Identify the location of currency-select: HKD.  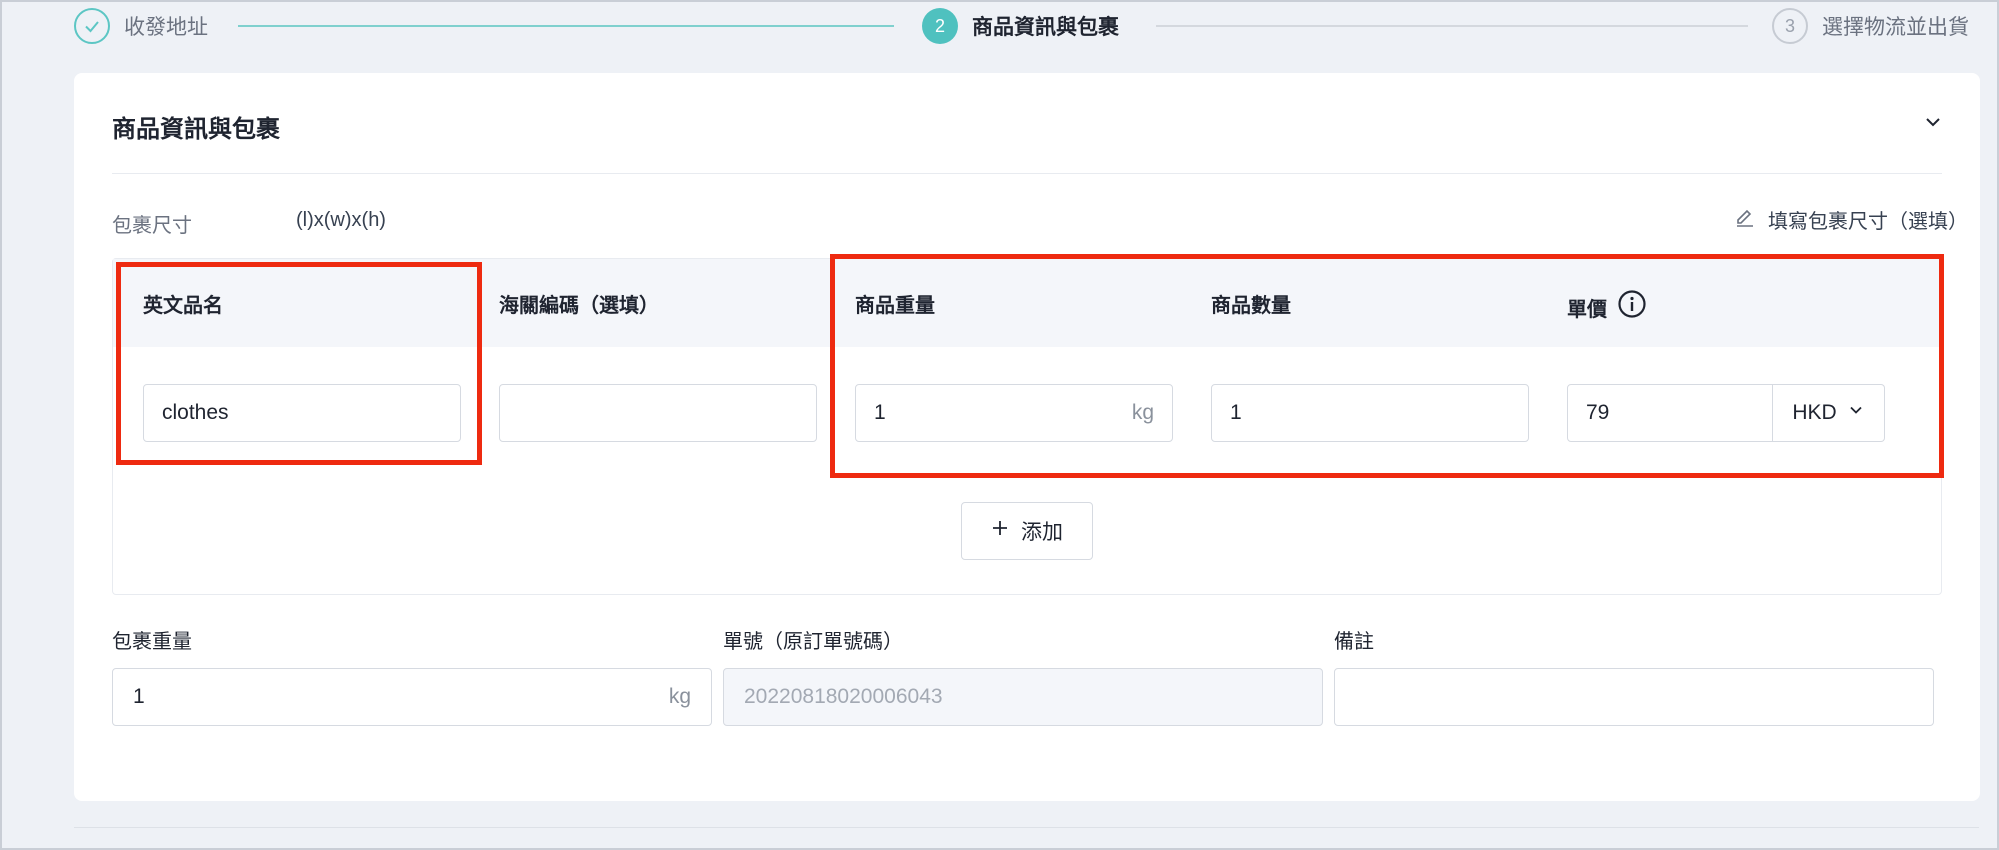
(1829, 413).